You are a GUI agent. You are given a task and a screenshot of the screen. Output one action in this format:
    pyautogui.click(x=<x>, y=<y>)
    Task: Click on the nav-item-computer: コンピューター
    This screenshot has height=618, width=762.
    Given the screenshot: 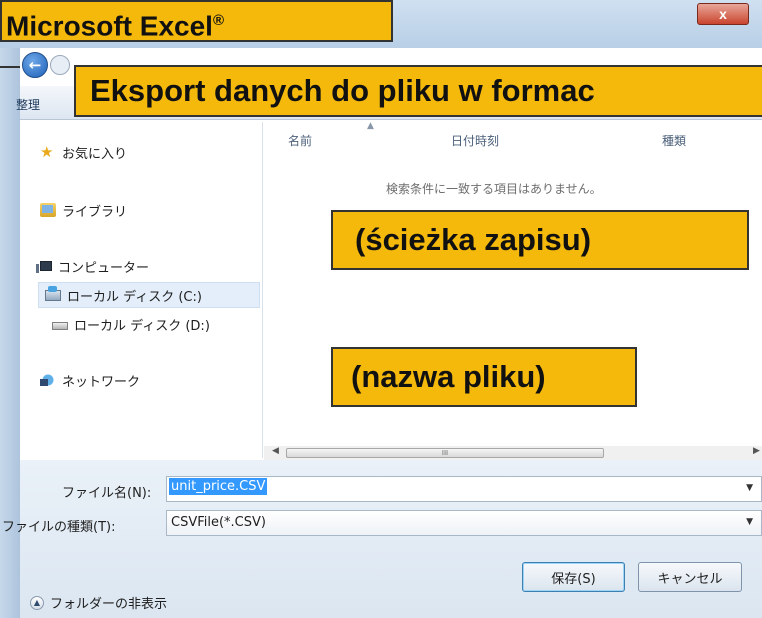 What is the action you would take?
    pyautogui.click(x=93, y=266)
    